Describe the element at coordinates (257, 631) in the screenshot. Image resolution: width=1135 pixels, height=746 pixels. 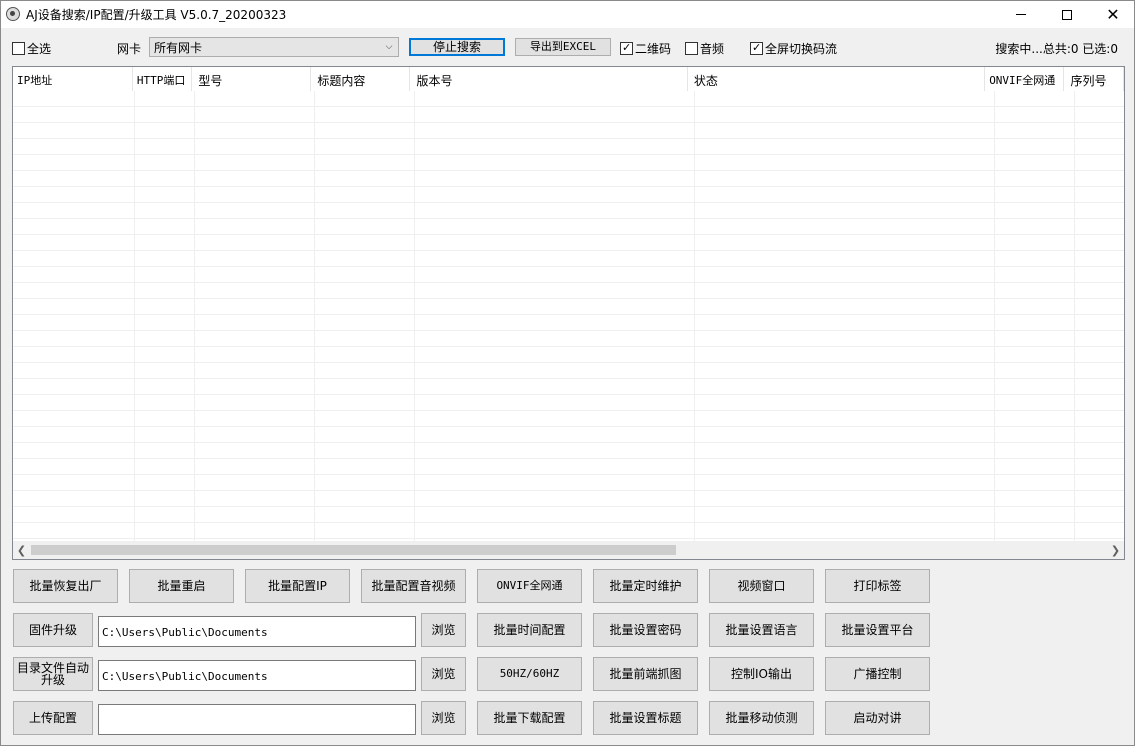
I see `firmware-path-field: C:\Users\Public\Documents` at that location.